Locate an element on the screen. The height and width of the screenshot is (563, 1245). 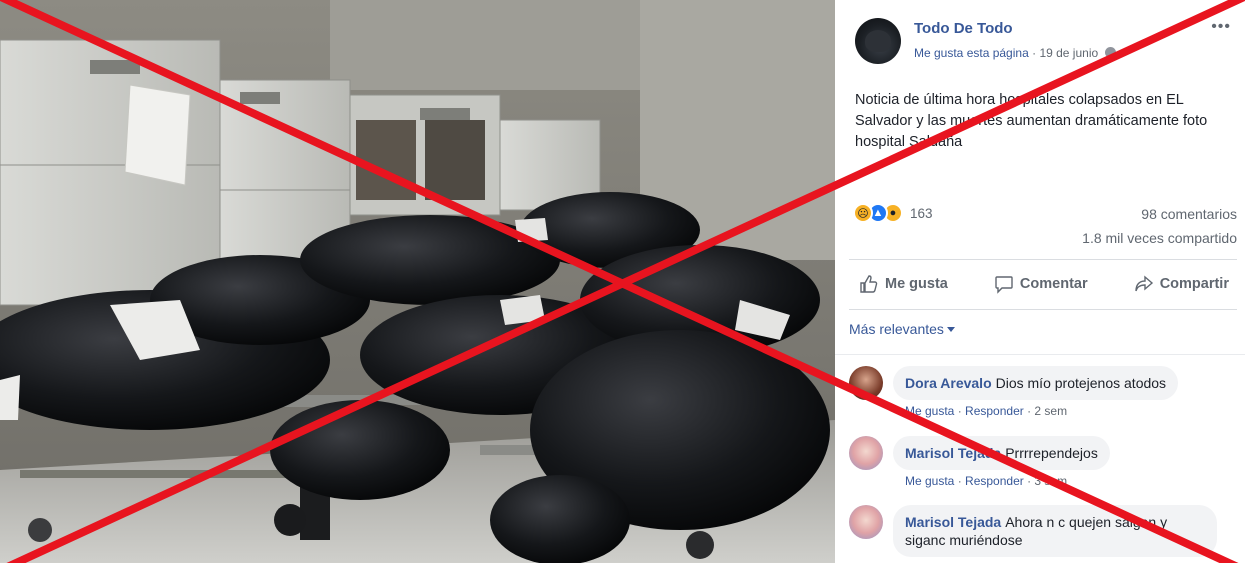
post-actions-bar: Me gusta Comentar Compartir is located at coordinates (1043, 284).